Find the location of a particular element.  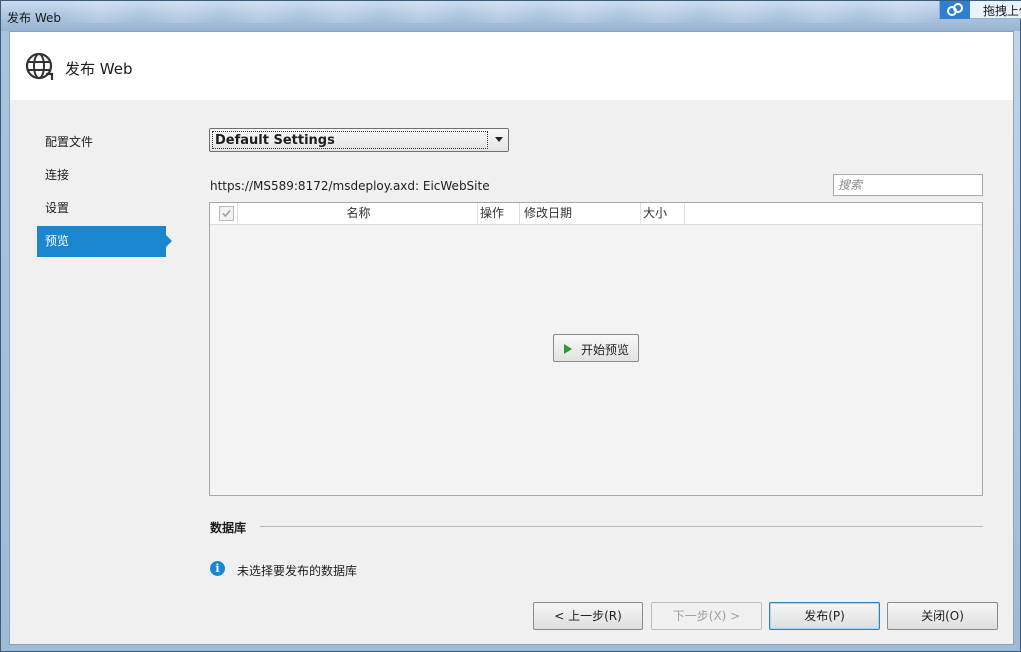

close-button: 关闭(O) is located at coordinates (942, 616).